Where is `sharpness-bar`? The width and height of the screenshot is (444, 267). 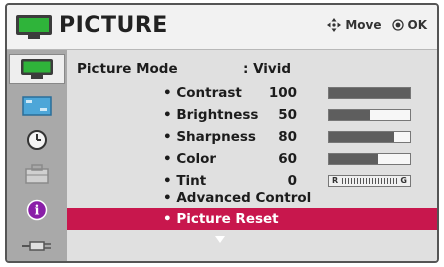 sharpness-bar is located at coordinates (369, 137).